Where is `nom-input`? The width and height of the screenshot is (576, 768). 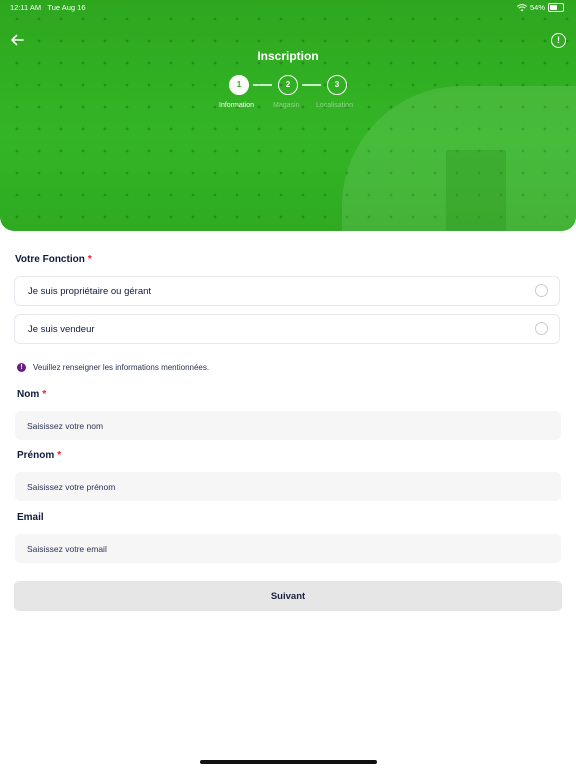
nom-input is located at coordinates (288, 425).